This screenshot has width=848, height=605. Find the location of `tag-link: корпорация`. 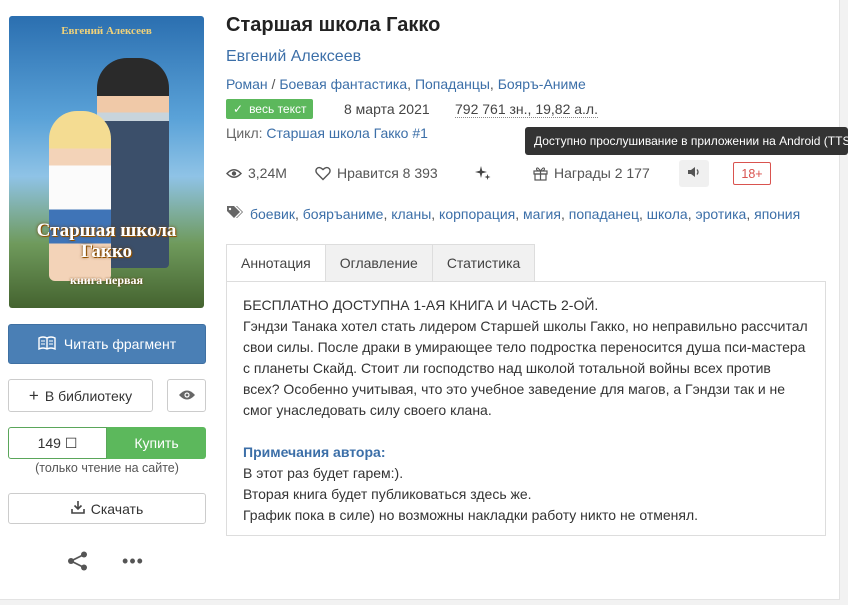

tag-link: корпорация is located at coordinates (477, 214).